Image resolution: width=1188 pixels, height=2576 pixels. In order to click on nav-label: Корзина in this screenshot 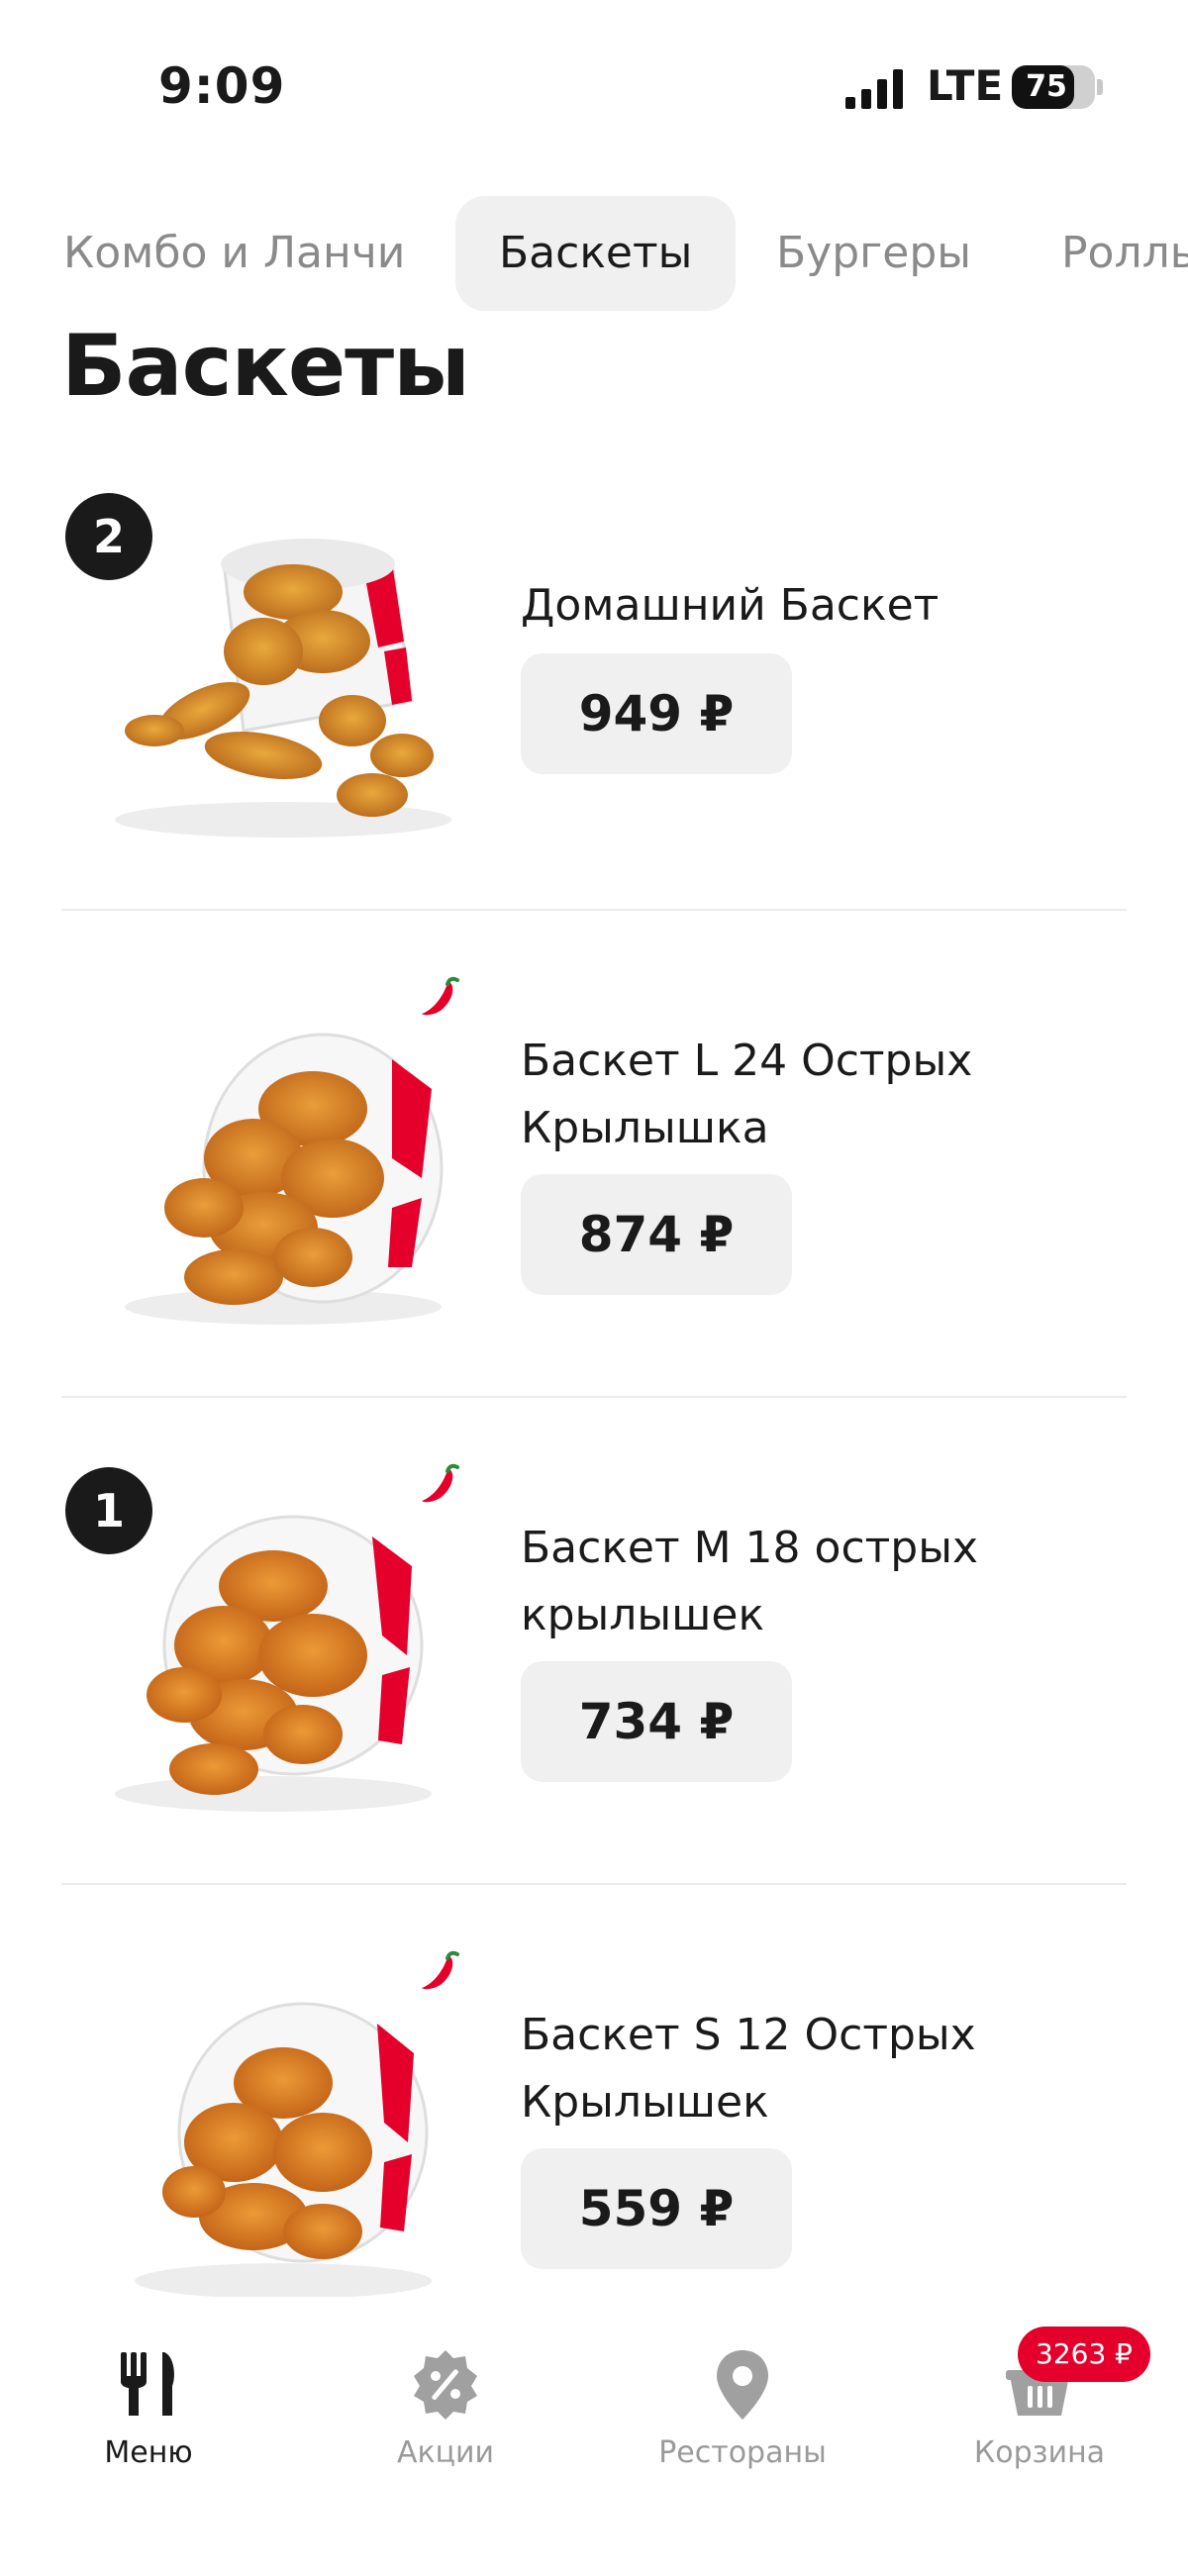, I will do `click(1039, 2452)`.